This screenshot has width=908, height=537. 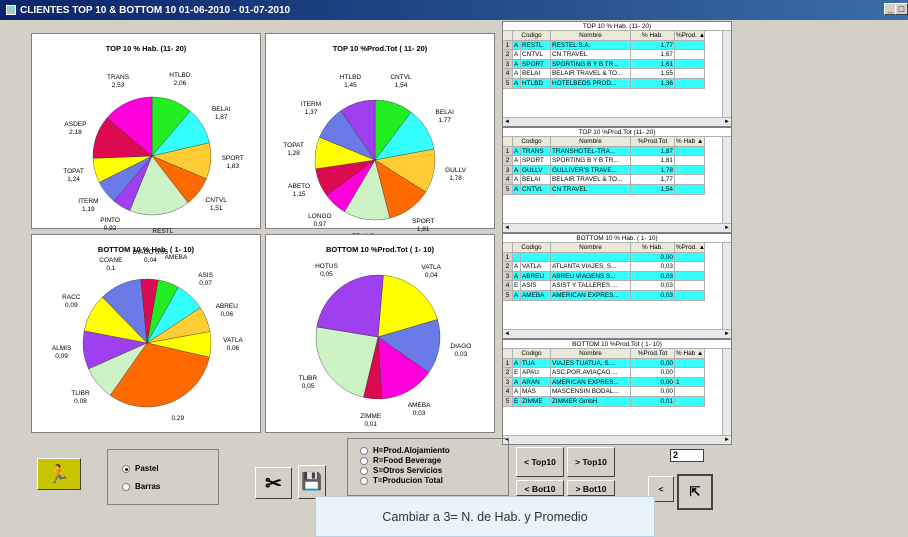 I want to click on table-row: 1 A TUA VIAJES TUATUA, S.... 0,00, so click(x=617, y=363).